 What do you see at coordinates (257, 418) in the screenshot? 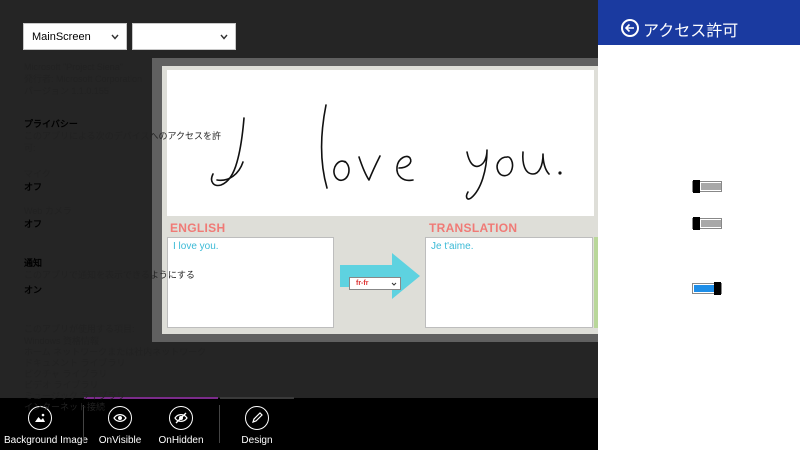
I see `pencil-icon` at bounding box center [257, 418].